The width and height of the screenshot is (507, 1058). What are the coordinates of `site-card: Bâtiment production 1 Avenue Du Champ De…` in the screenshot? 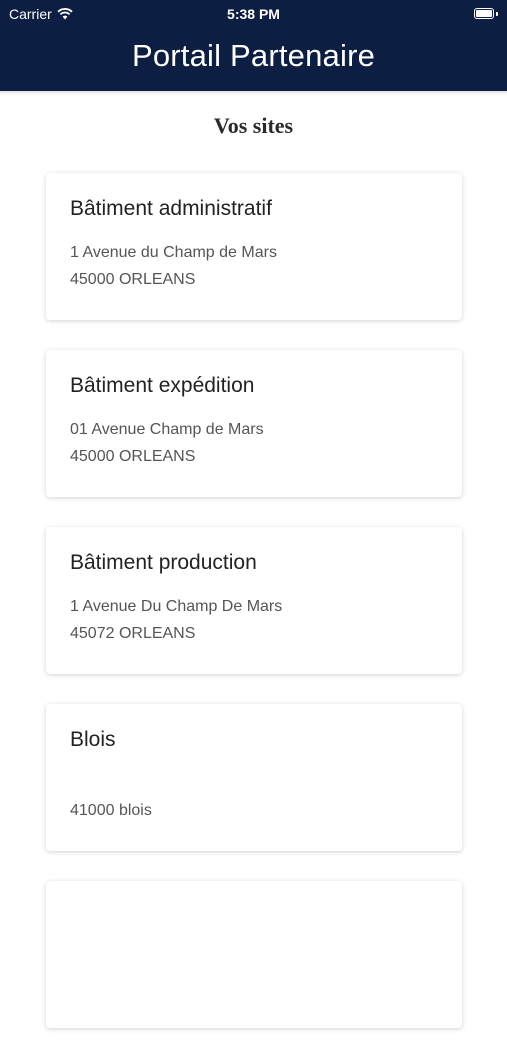 It's located at (254, 600).